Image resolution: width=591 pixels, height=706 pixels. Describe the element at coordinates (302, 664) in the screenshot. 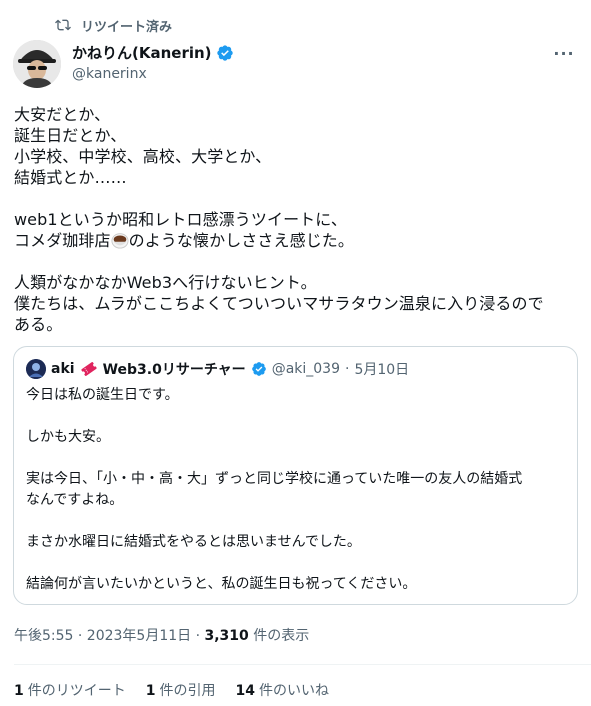

I see `divider` at that location.